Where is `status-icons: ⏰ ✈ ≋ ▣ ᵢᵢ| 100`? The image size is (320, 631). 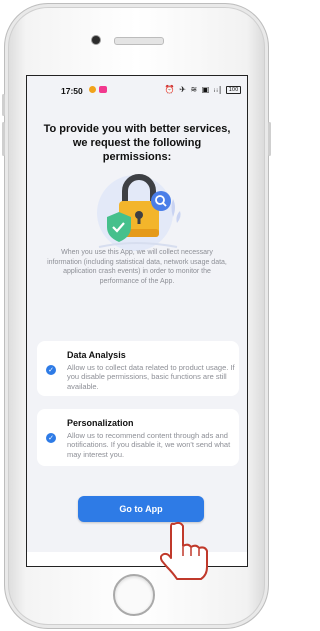
status-icons: ⏰ ✈ ≋ ▣ ᵢᵢ| 100 is located at coordinates (203, 89).